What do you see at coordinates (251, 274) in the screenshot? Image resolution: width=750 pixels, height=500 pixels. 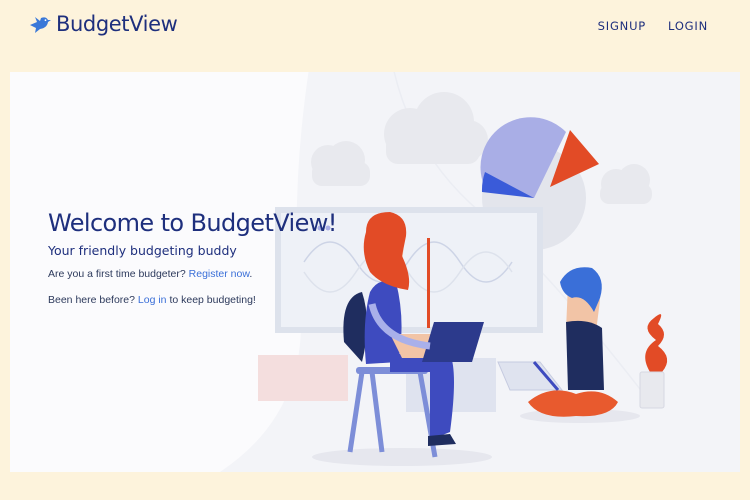 I see `register-prompt-period: .` at bounding box center [251, 274].